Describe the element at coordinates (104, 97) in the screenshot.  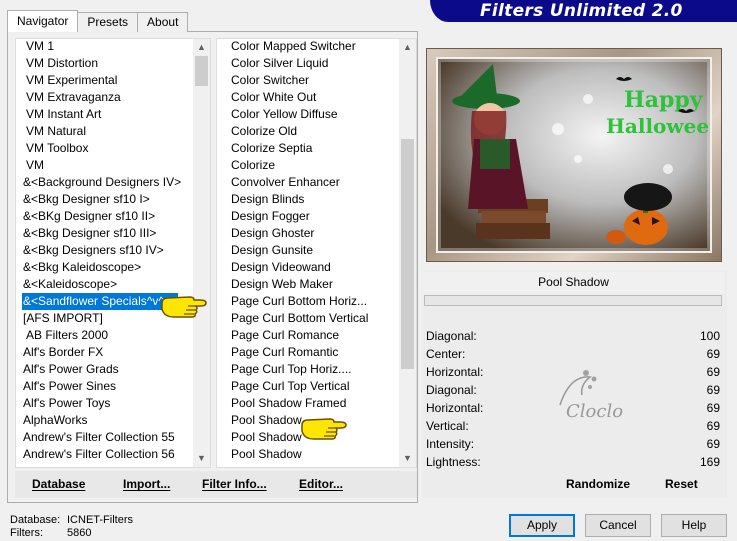
I see `category-item: VM Extravaganza` at that location.